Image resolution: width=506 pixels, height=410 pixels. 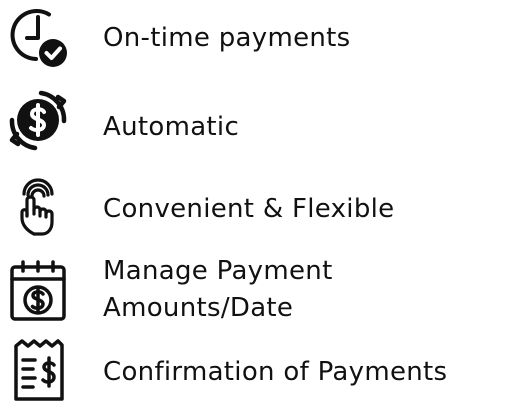 I want to click on feature-label: Automatic, so click(x=171, y=127).